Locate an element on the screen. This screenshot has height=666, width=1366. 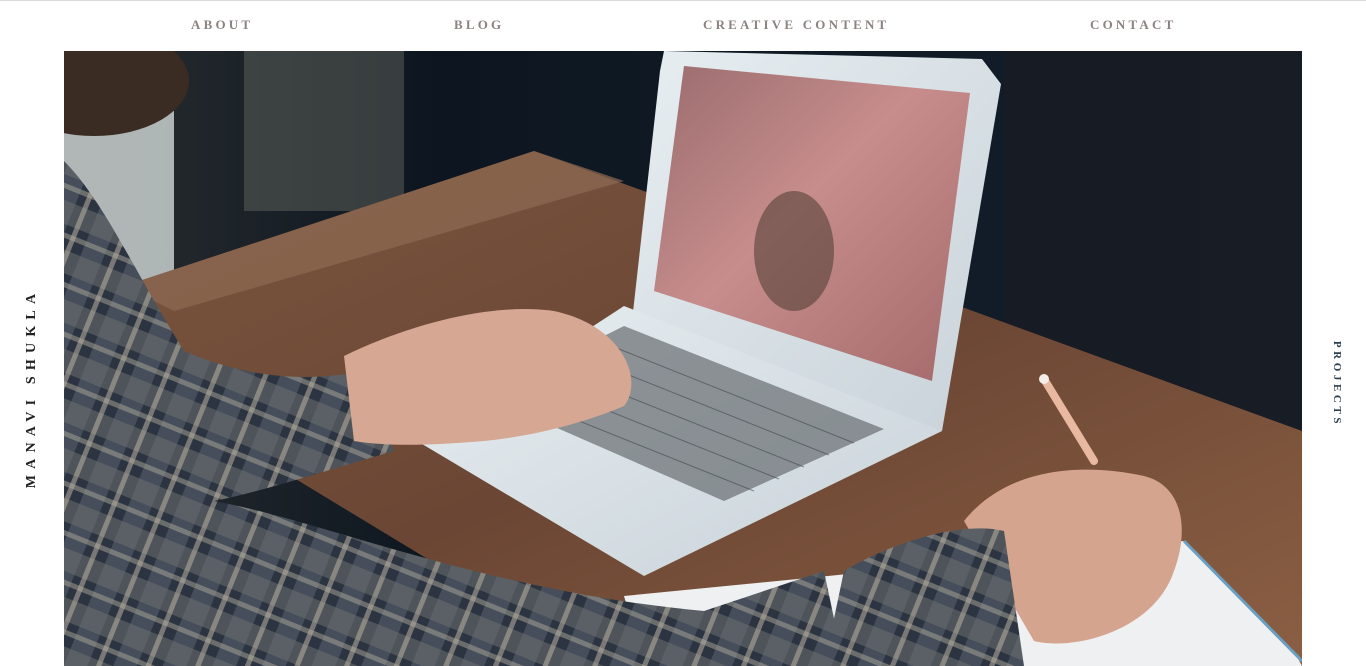
nav-link-creative-content: CREATIVE CONTENT is located at coordinates (796, 25).